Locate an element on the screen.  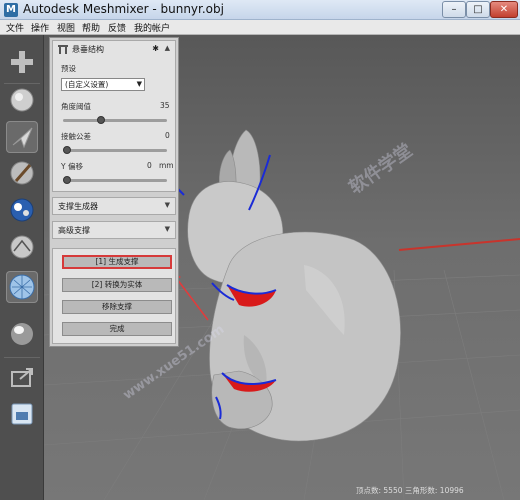
meshmix-icon is located at coordinates (22, 100).